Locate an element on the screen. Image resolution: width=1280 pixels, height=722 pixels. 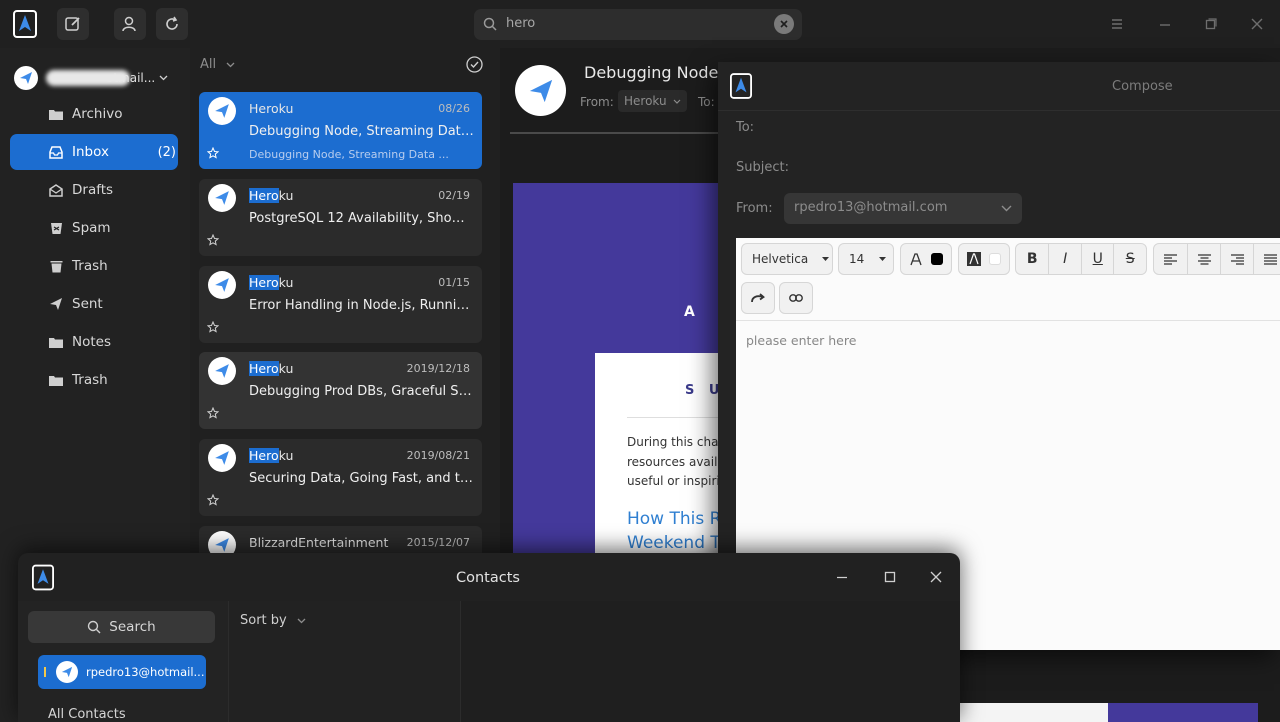
redo-icon is located at coordinates (758, 298).